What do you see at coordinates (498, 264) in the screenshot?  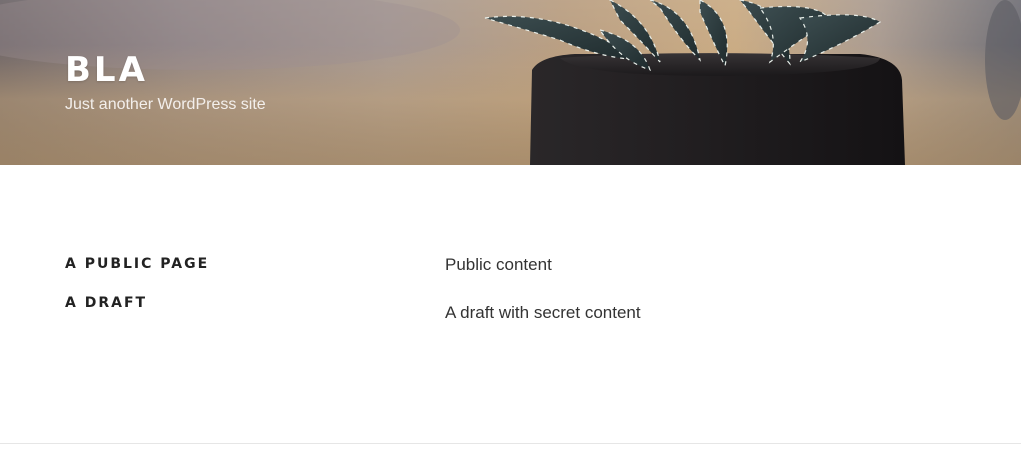 I see `post-content: Public content` at bounding box center [498, 264].